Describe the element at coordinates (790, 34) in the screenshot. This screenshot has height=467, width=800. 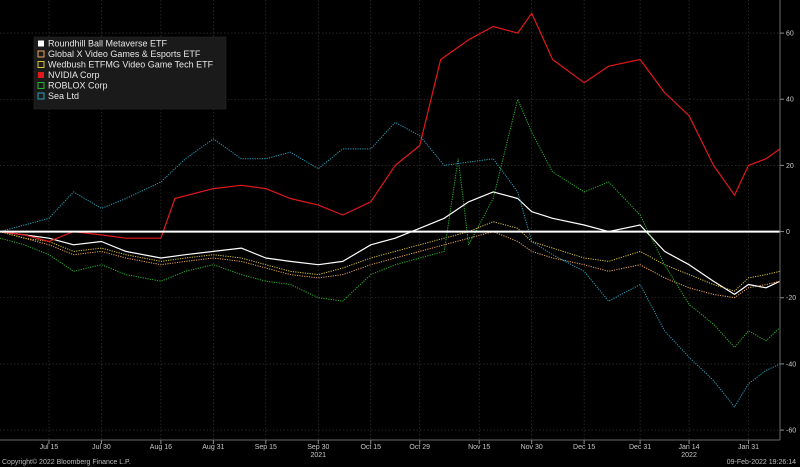
I see `y-tick-label: 60` at that location.